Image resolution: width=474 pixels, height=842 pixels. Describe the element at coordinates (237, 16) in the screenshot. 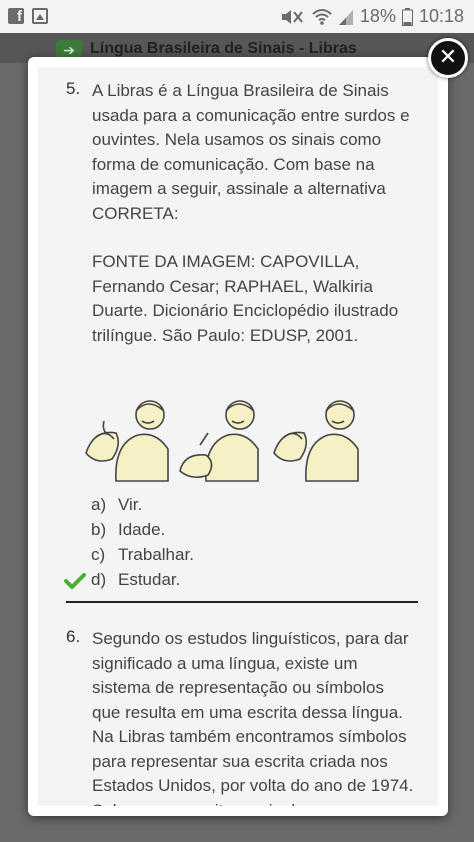

I see `status-bar: 18% 10:18` at that location.